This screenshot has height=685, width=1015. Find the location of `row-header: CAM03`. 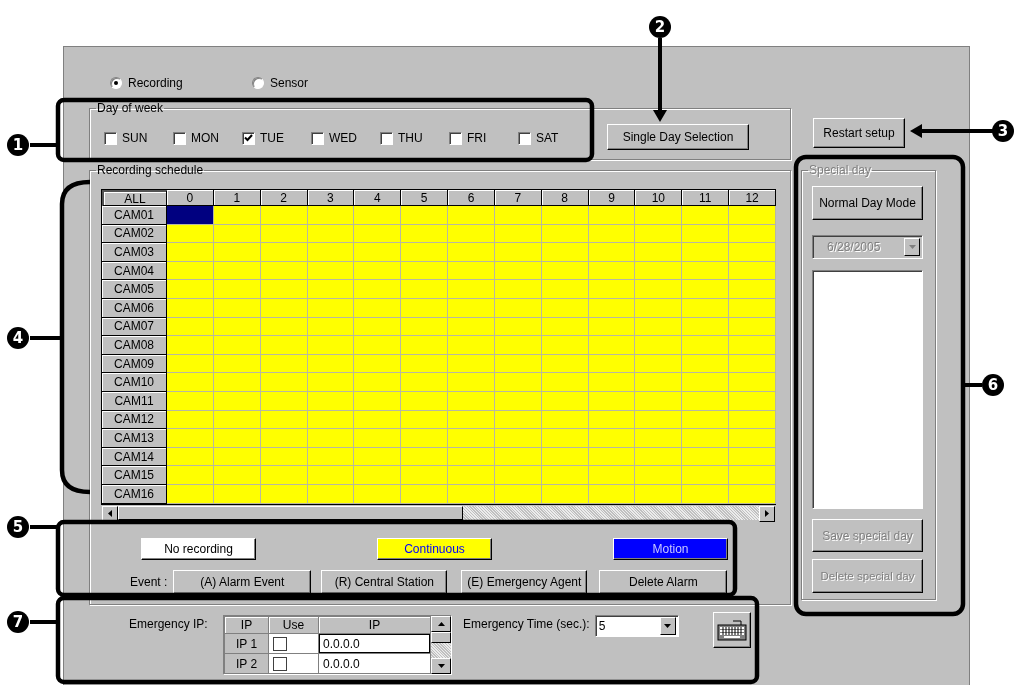

row-header: CAM03 is located at coordinates (134, 252).